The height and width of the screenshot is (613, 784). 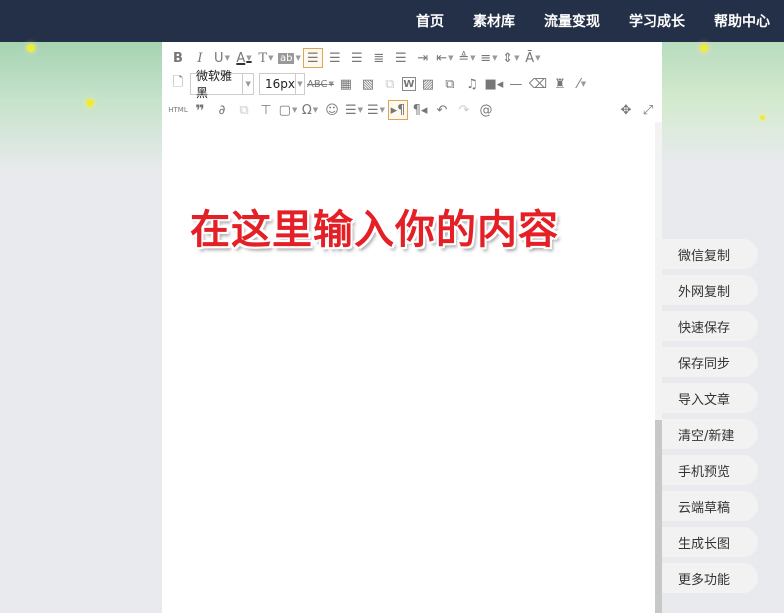 What do you see at coordinates (486, 110) in the screenshot?
I see `search-replace-icon: @` at bounding box center [486, 110].